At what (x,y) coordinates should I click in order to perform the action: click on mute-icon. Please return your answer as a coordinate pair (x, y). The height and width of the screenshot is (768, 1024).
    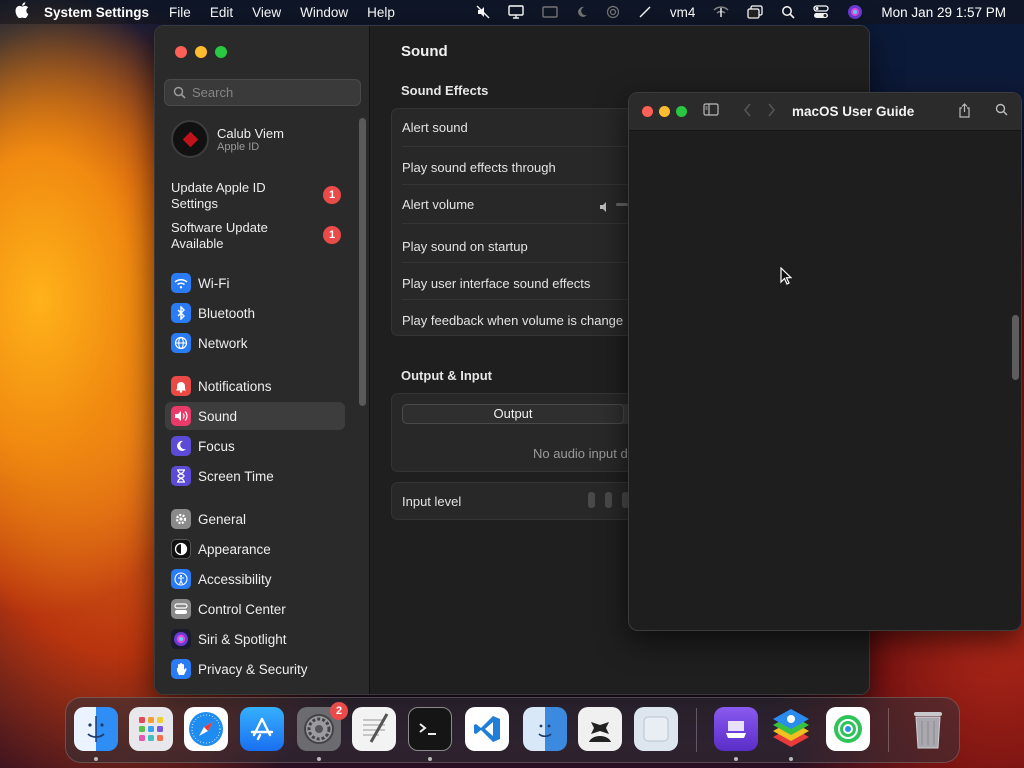
    Looking at the image, I should click on (483, 12).